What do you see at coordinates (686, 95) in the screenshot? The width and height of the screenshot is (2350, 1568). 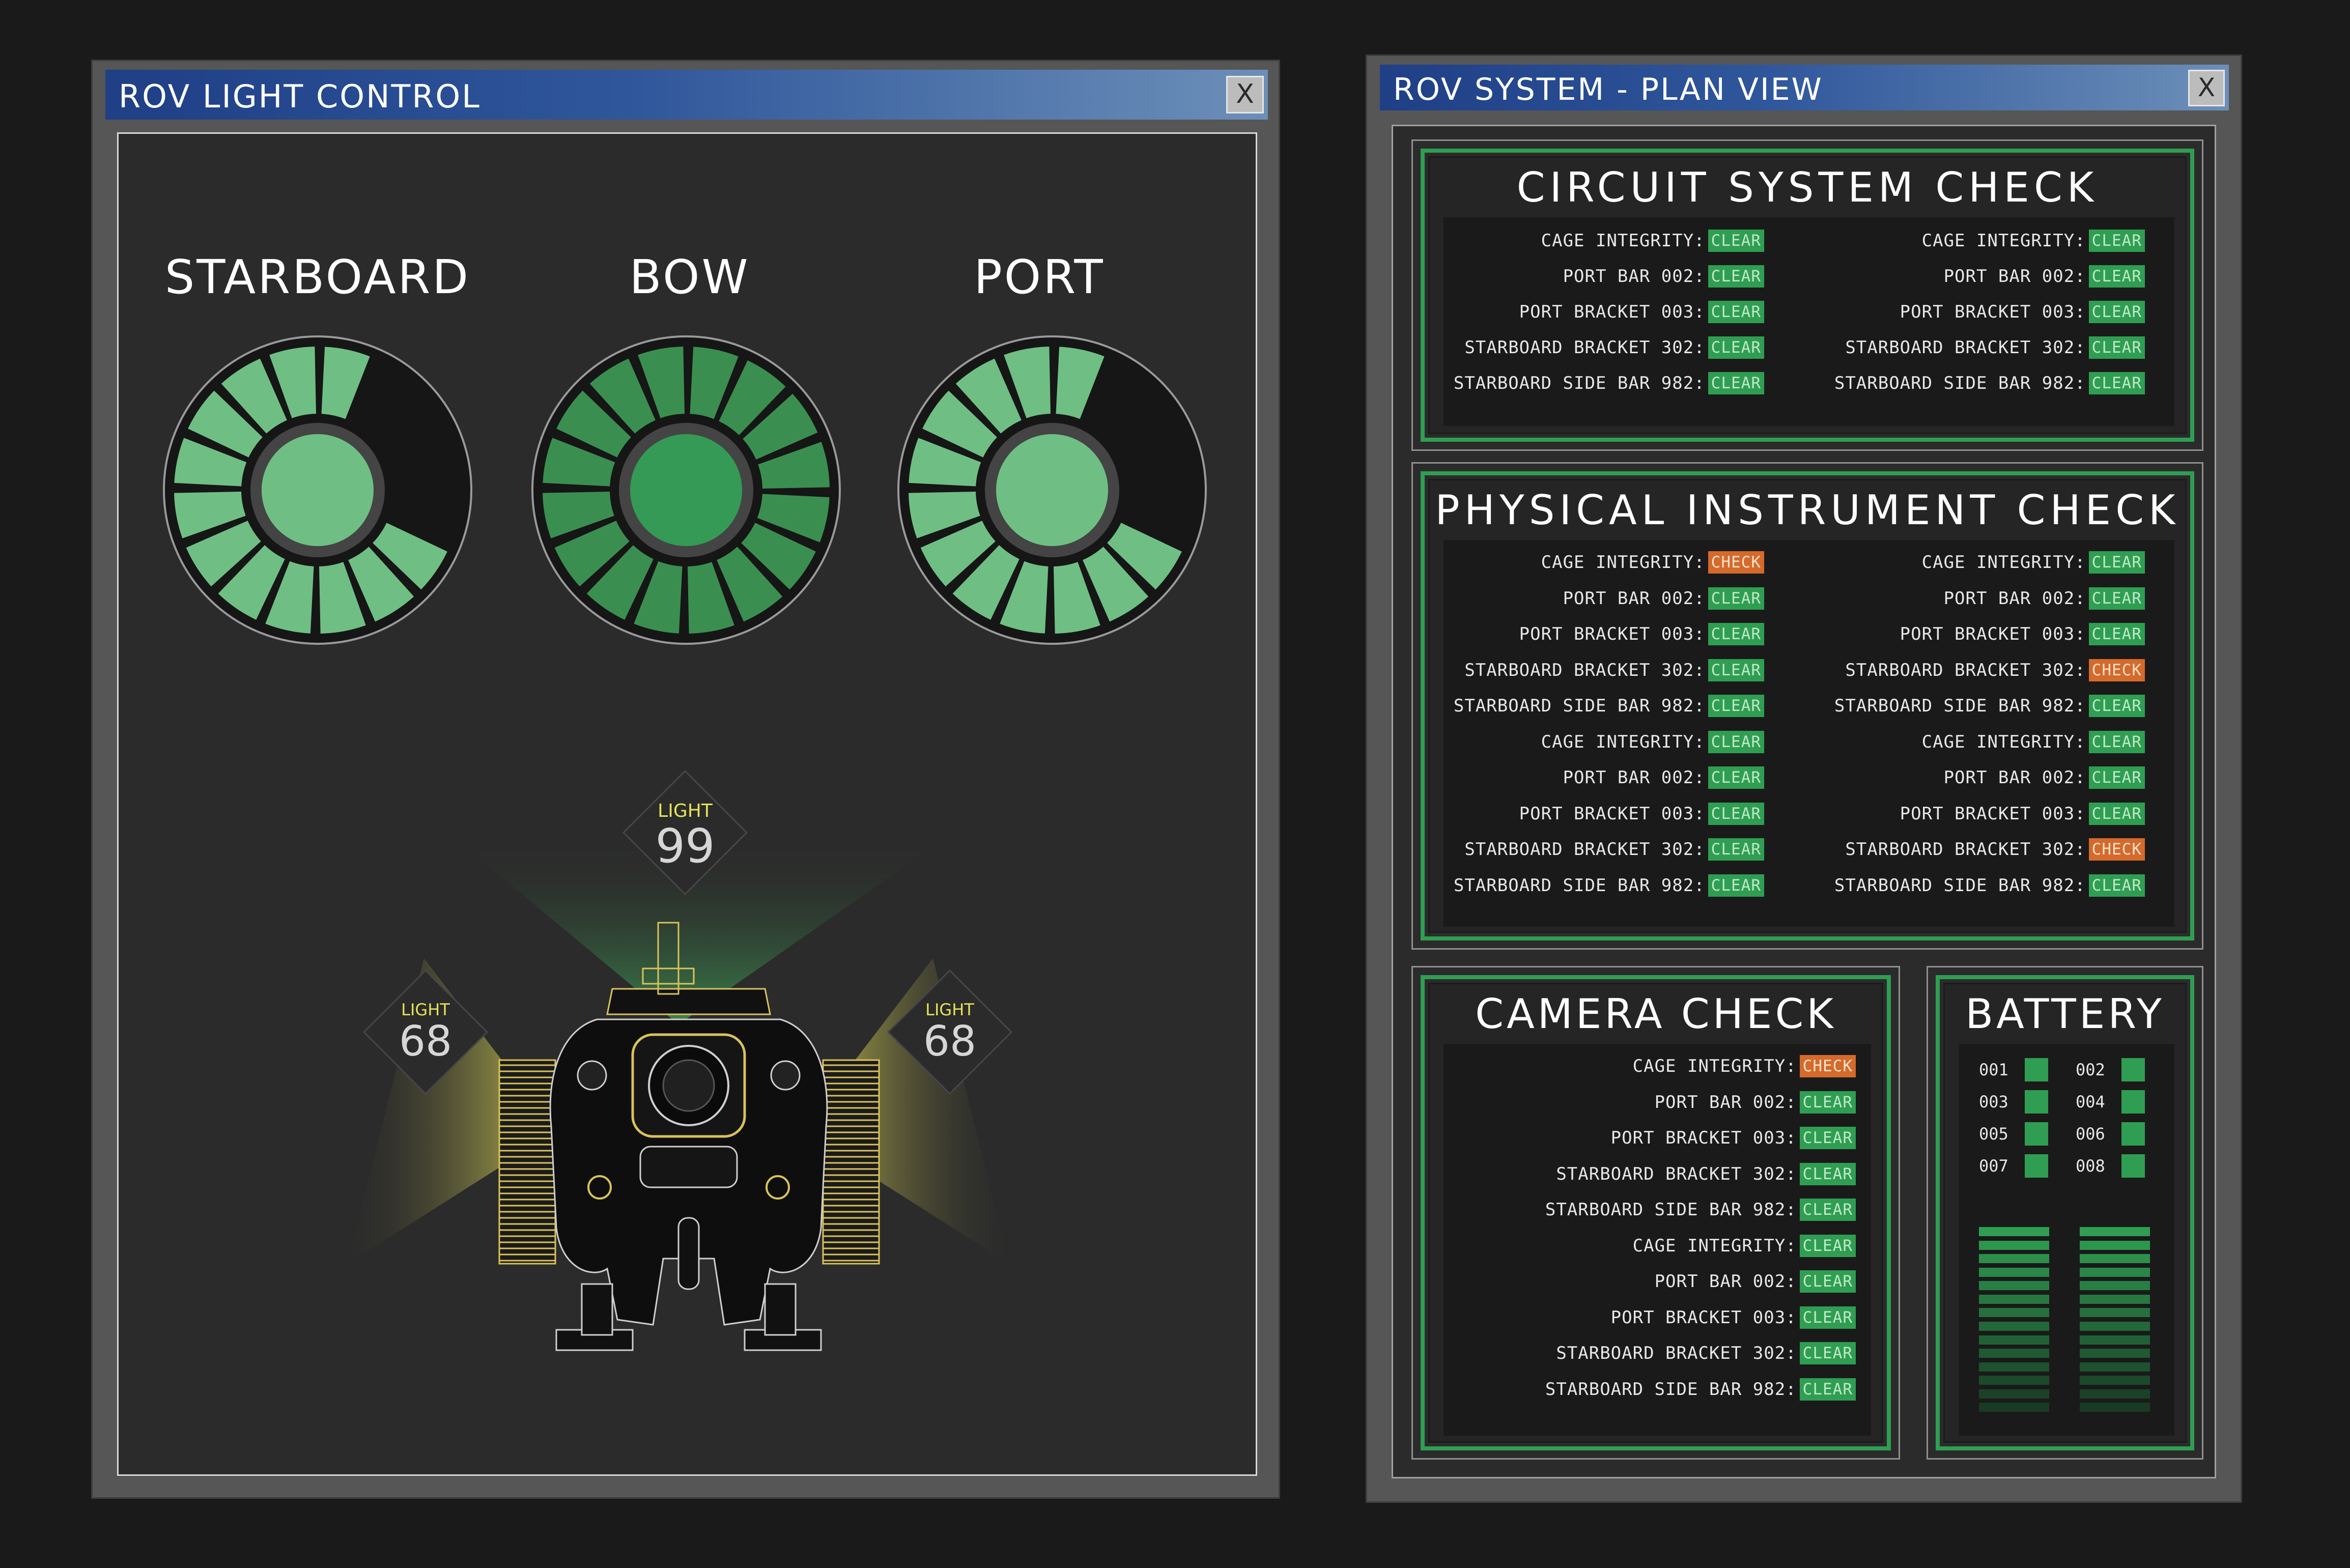 I see `title-bar: ROV LIGHT CONTROL X` at bounding box center [686, 95].